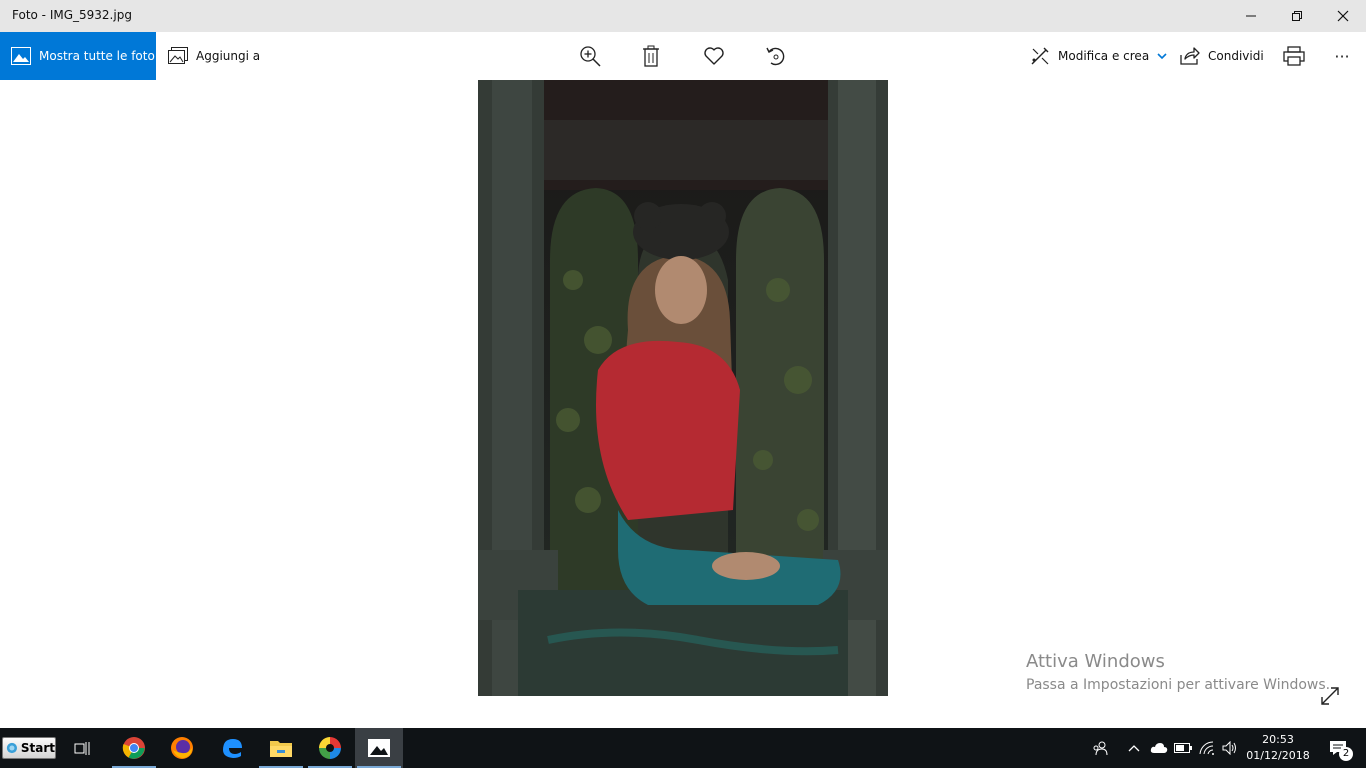 Image resolution: width=1366 pixels, height=768 pixels. I want to click on wifi-button, so click(1207, 748).